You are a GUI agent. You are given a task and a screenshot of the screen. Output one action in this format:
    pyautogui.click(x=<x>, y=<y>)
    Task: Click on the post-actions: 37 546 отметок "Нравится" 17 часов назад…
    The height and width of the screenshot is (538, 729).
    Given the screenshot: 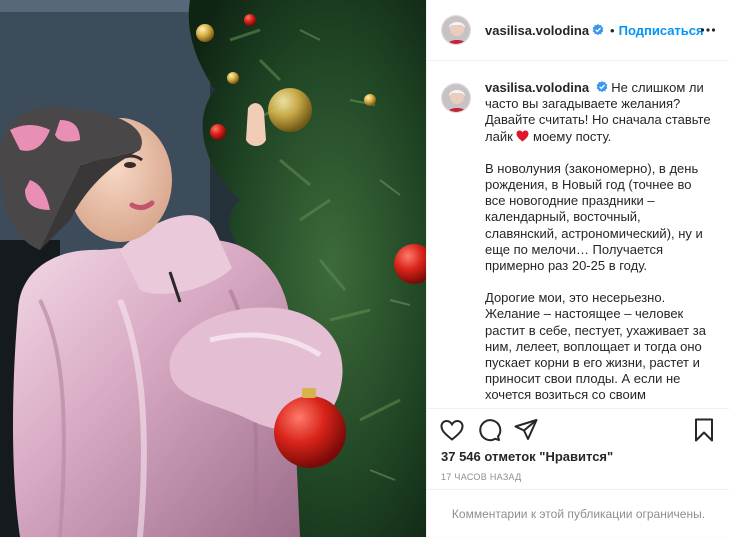 What is the action you would take?
    pyautogui.click(x=578, y=472)
    